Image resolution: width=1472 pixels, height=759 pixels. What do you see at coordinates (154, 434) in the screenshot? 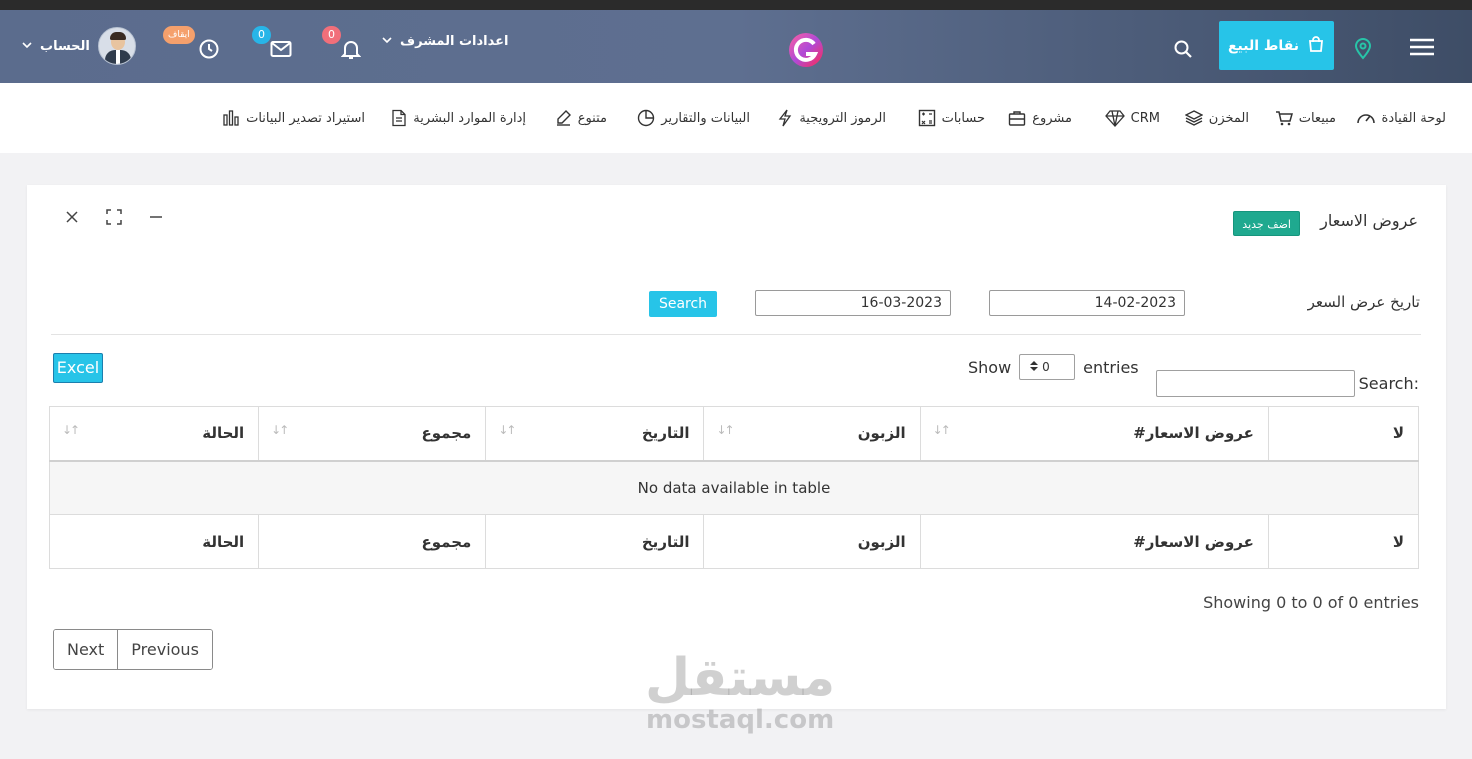
I see `column-header-status: الحالة ↑↓` at bounding box center [154, 434].